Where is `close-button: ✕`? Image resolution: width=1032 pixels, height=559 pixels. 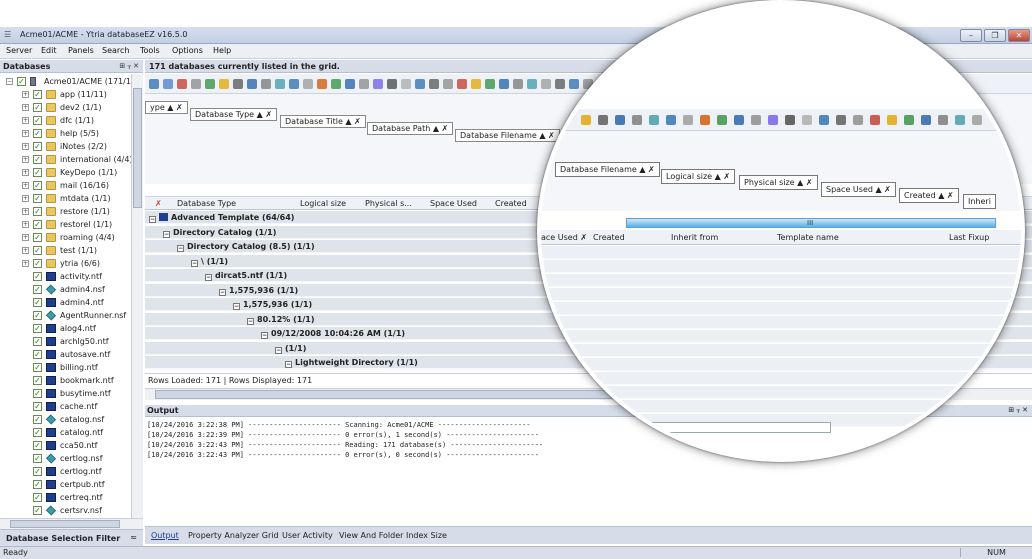
close-button: ✕ is located at coordinates (1019, 35).